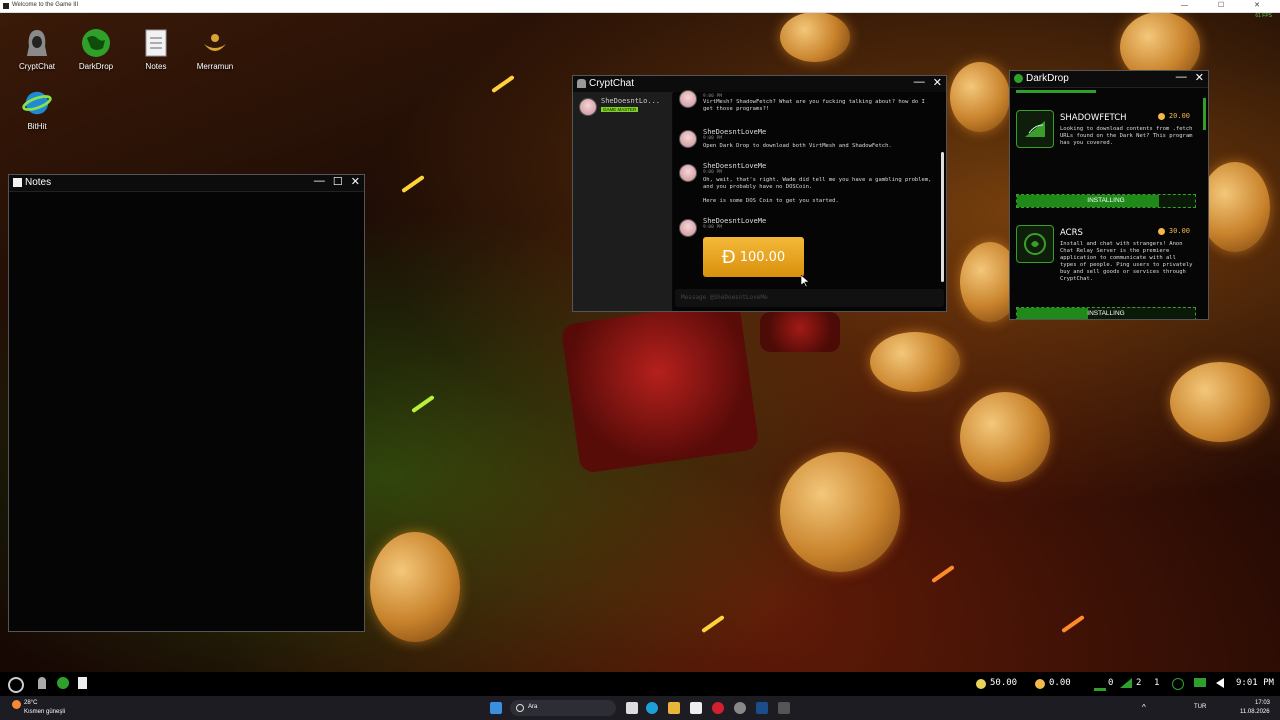 The height and width of the screenshot is (720, 1280). Describe the element at coordinates (1262, 703) in the screenshot. I see `taskbar-time: 17:03` at that location.